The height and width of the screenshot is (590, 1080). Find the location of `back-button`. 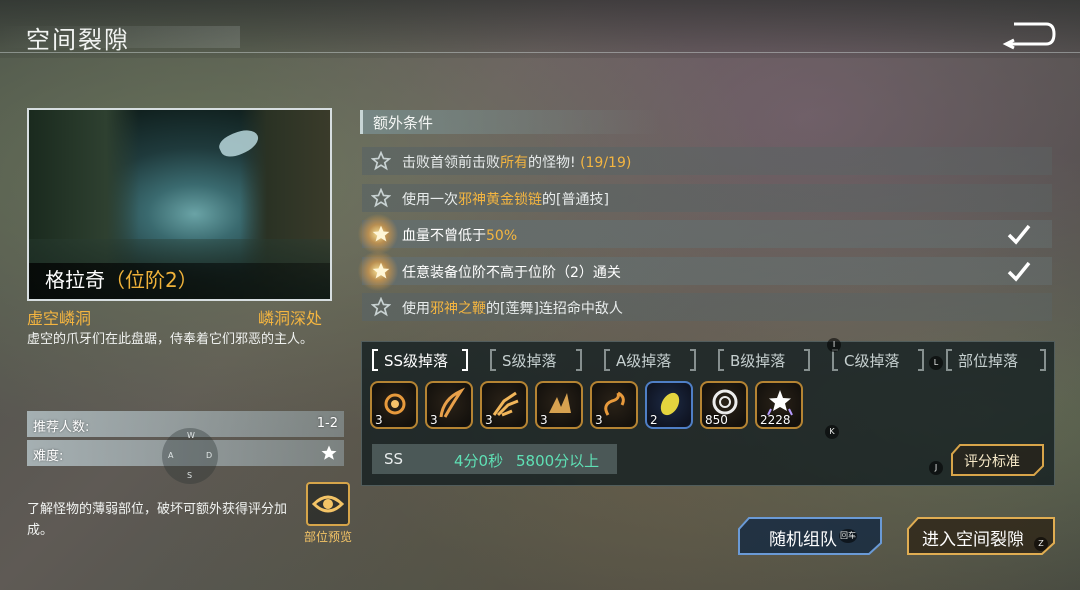

back-button is located at coordinates (1029, 34).